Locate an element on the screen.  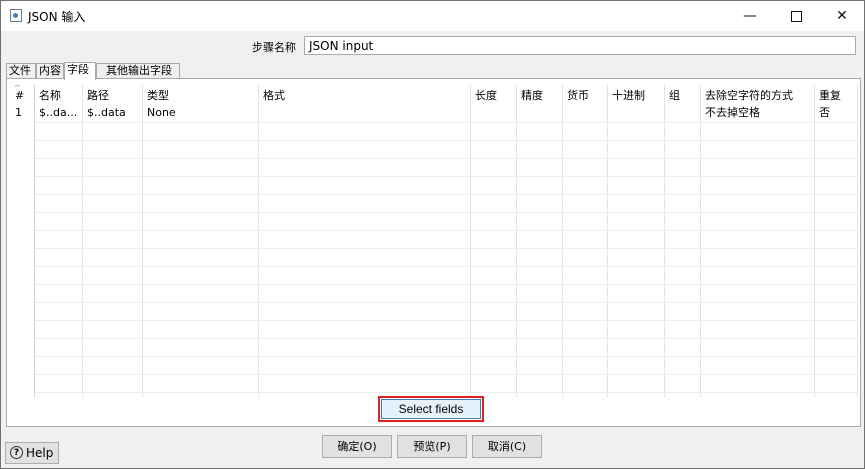
select-fields-button: Select fields is located at coordinates (431, 409).